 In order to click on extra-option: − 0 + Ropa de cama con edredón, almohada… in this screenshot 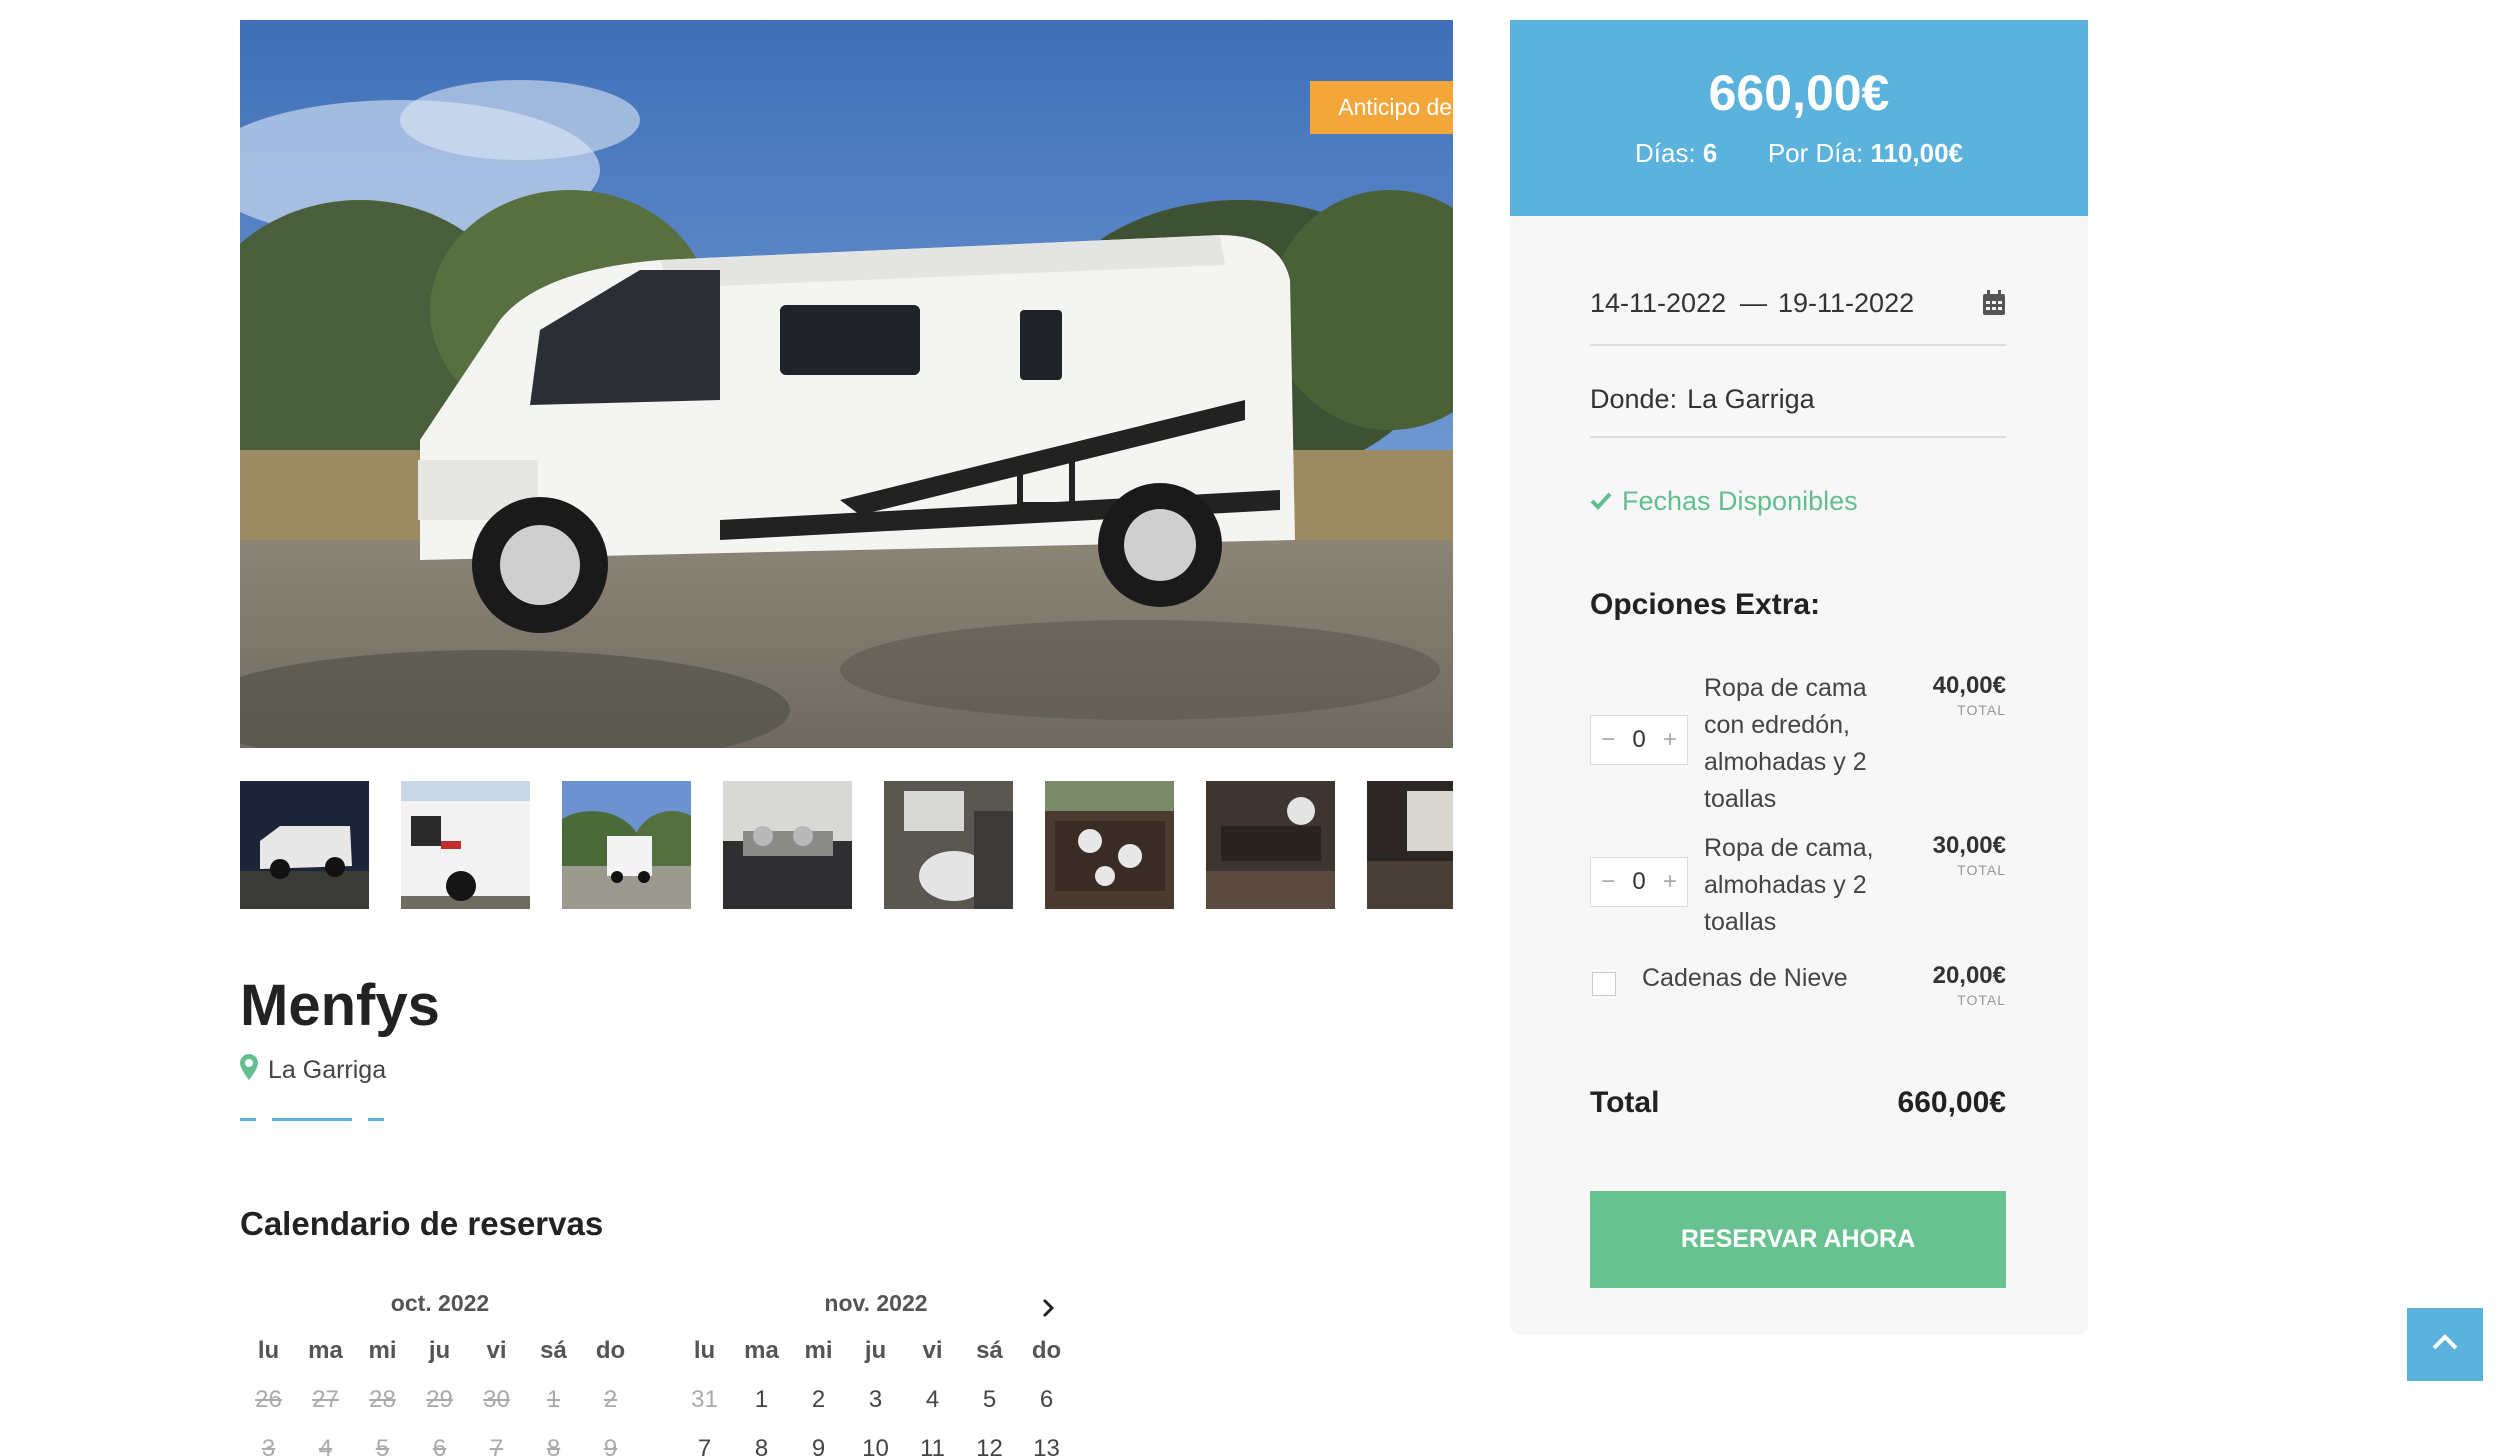, I will do `click(1798, 745)`.